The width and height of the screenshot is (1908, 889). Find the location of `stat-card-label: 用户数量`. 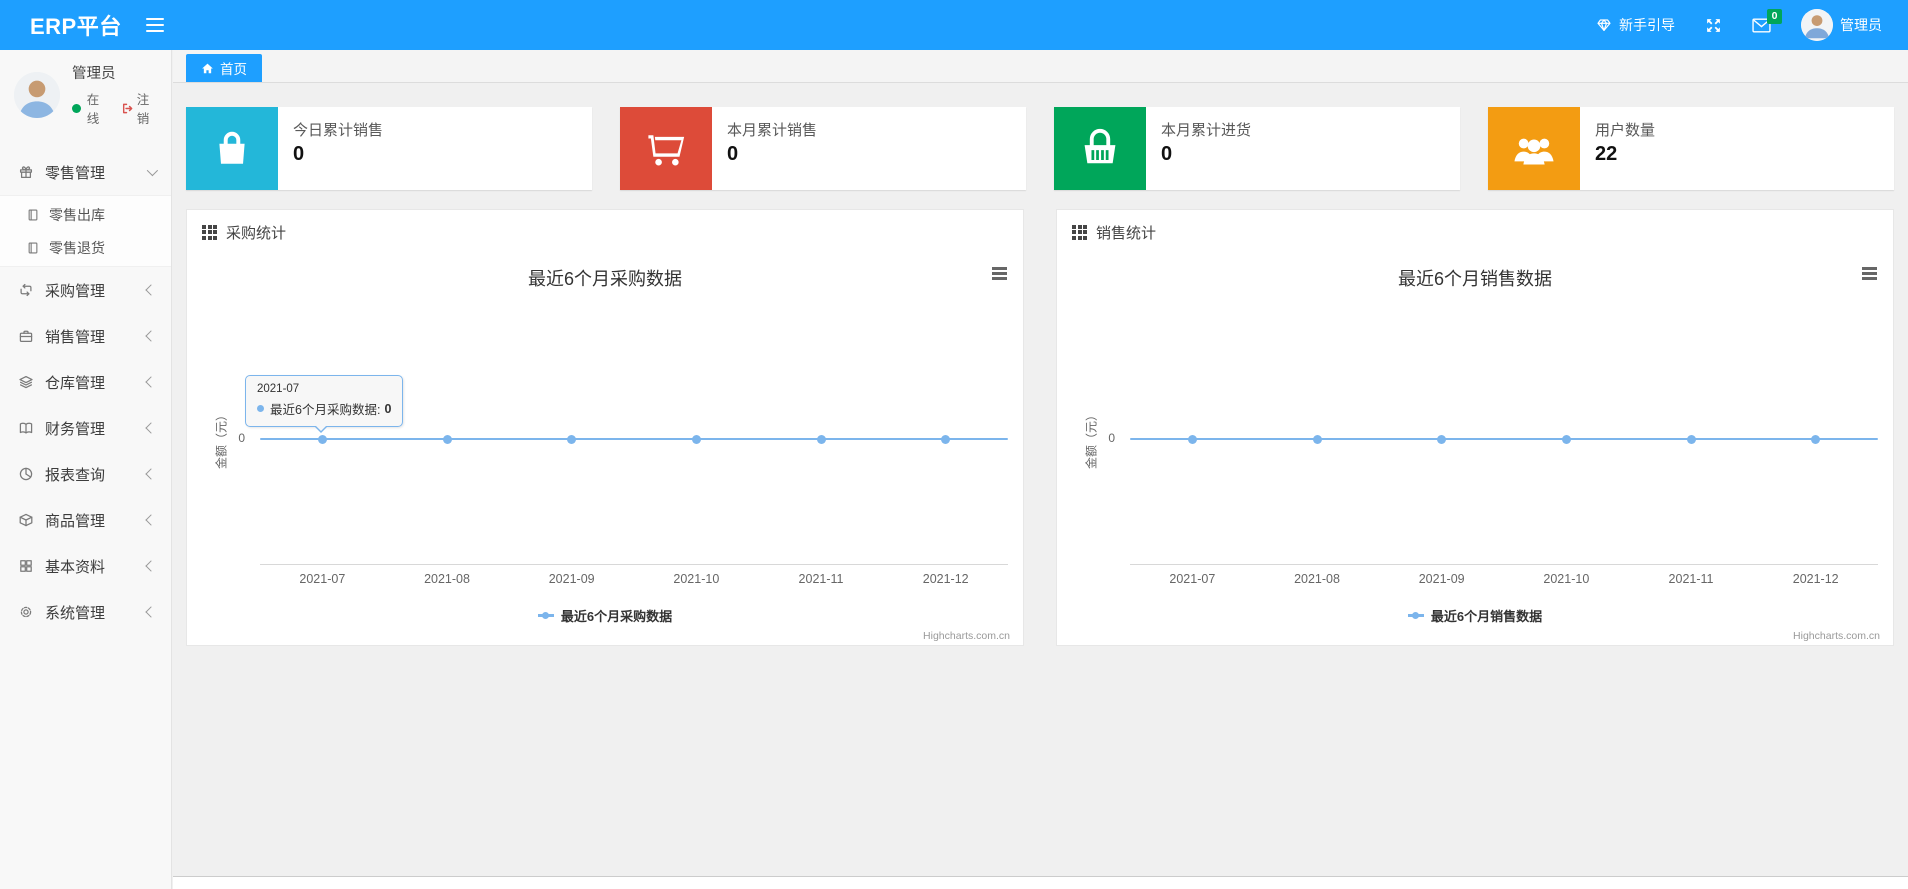

stat-card-label: 用户数量 is located at coordinates (1625, 130).